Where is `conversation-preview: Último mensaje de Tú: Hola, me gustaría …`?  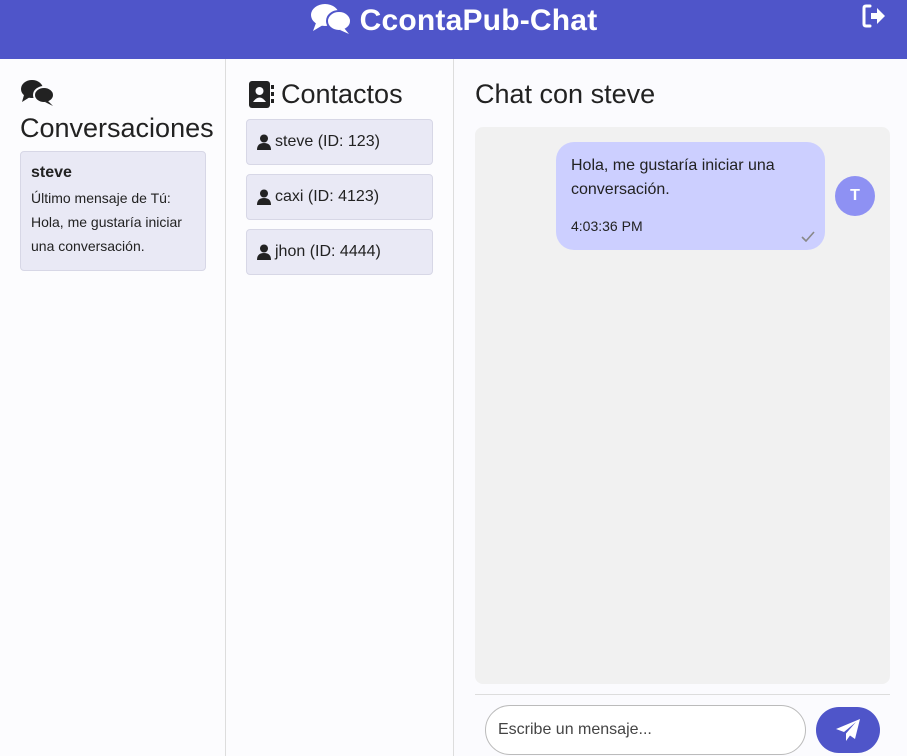 conversation-preview: Último mensaje de Tú: Hola, me gustaría … is located at coordinates (106, 222).